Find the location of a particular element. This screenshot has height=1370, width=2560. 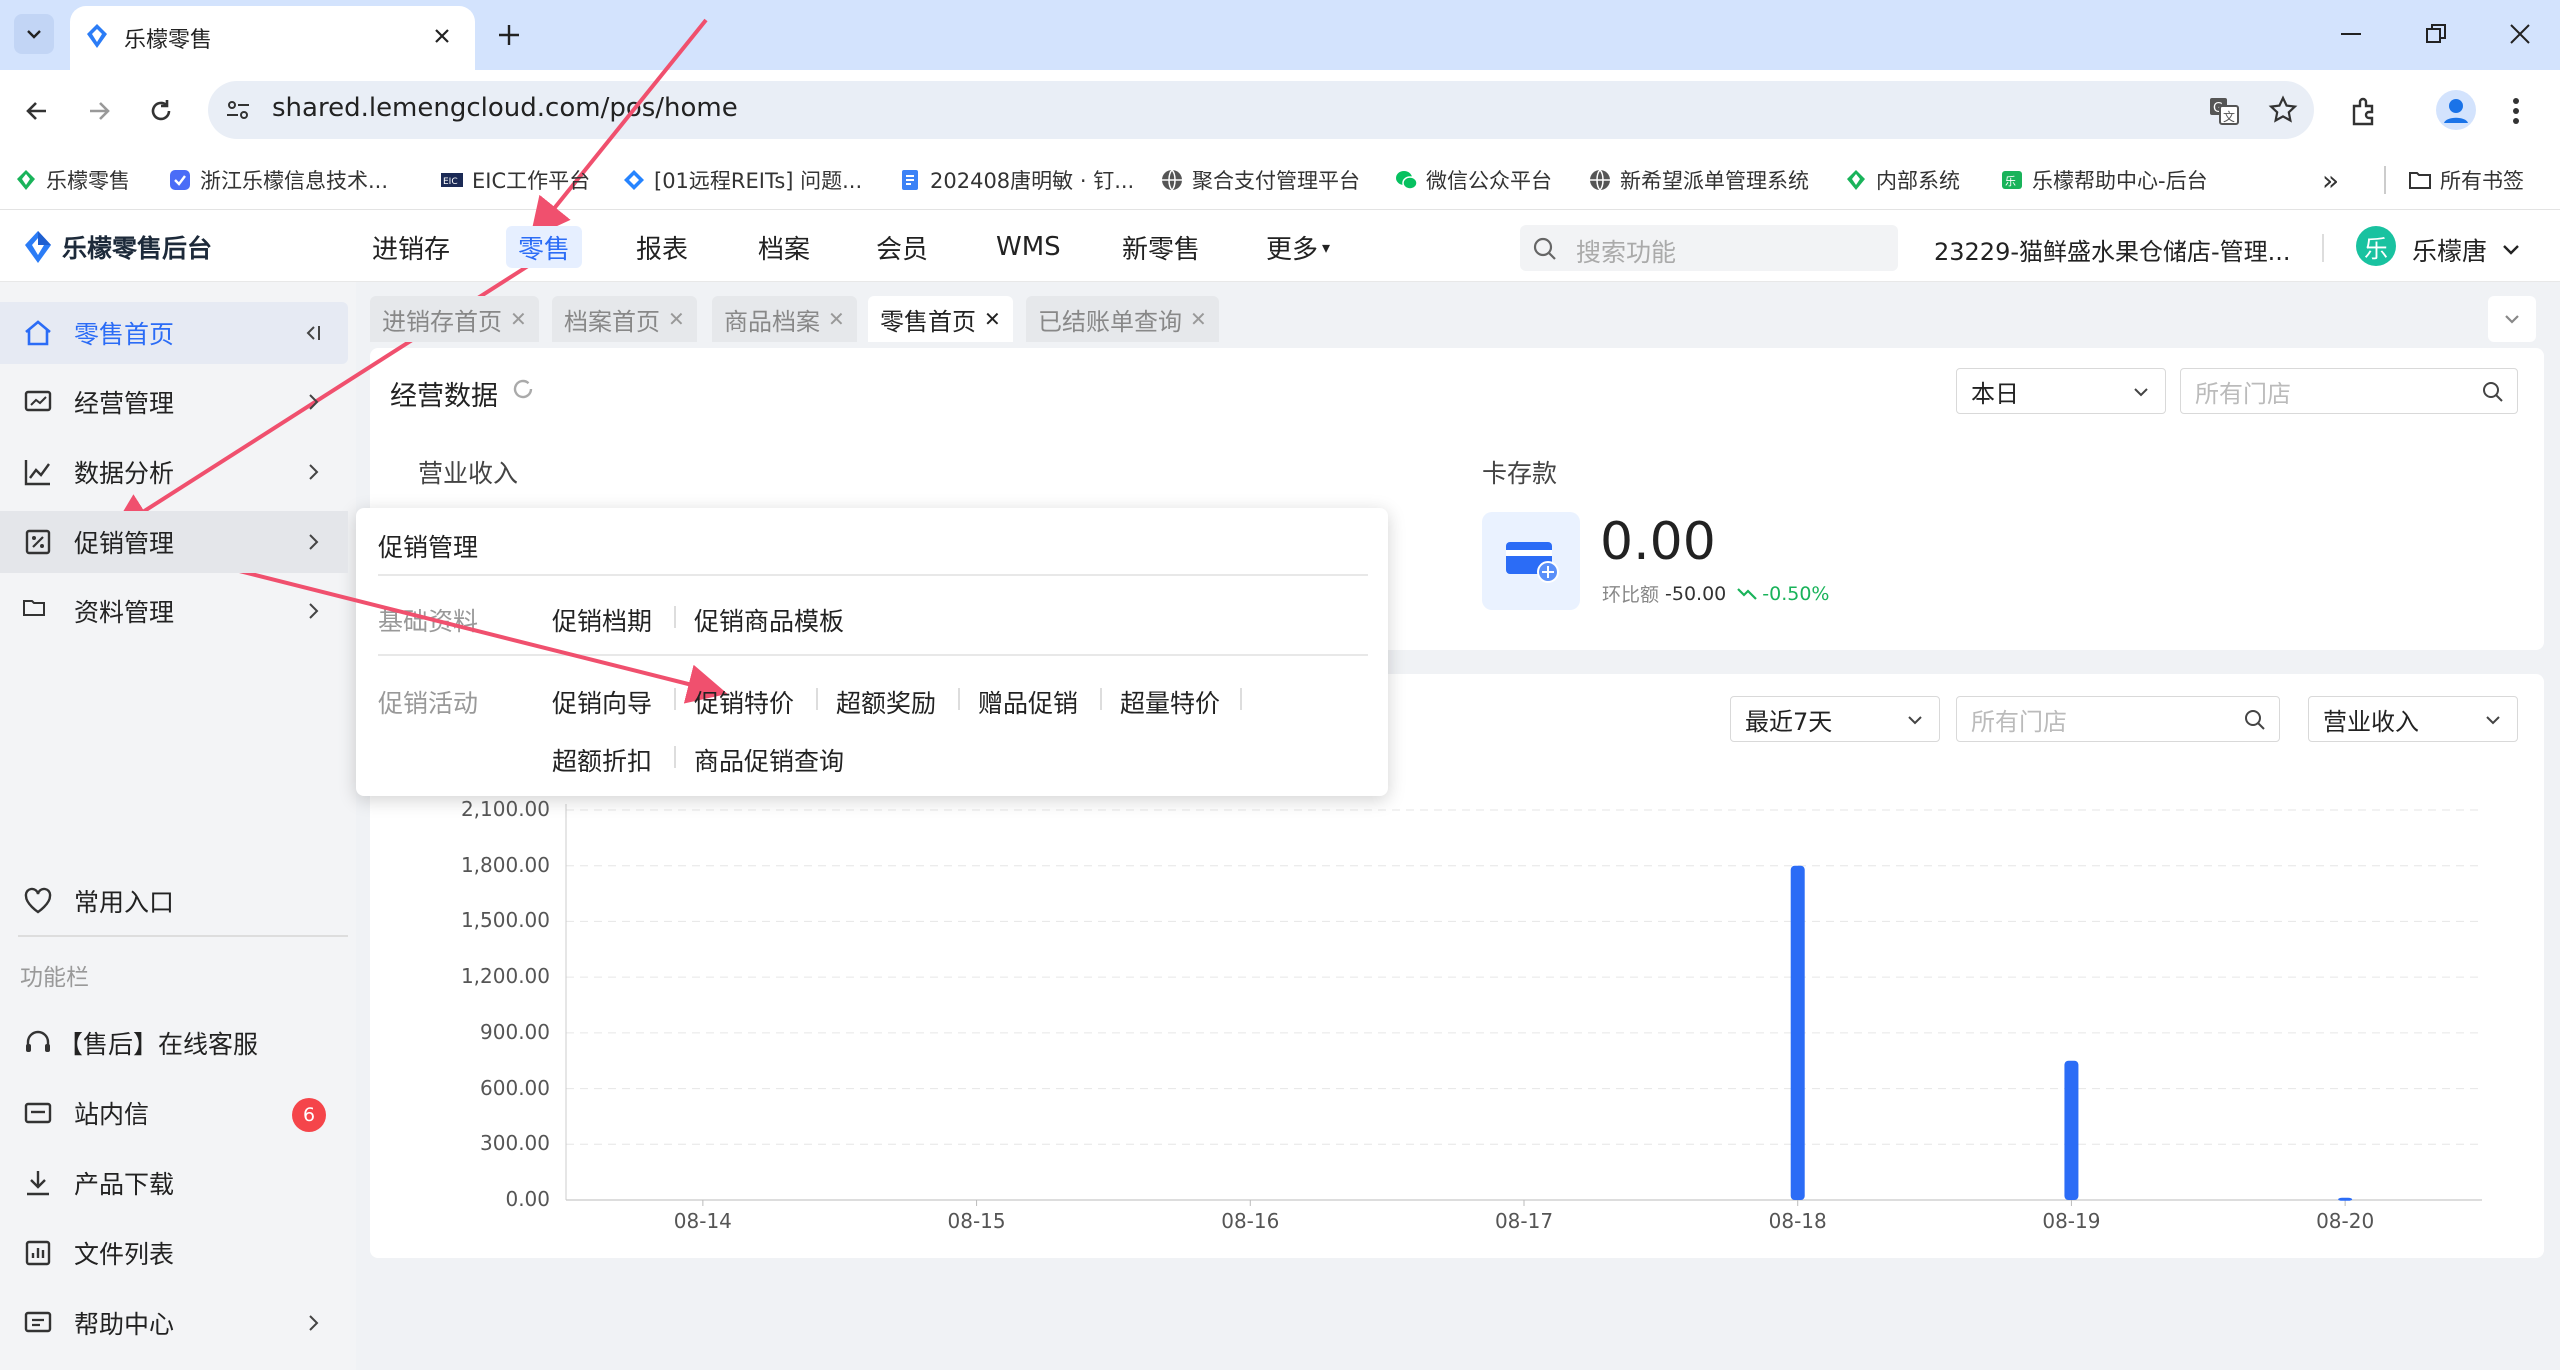

bookmark-label: 内部系统 is located at coordinates (1918, 181).